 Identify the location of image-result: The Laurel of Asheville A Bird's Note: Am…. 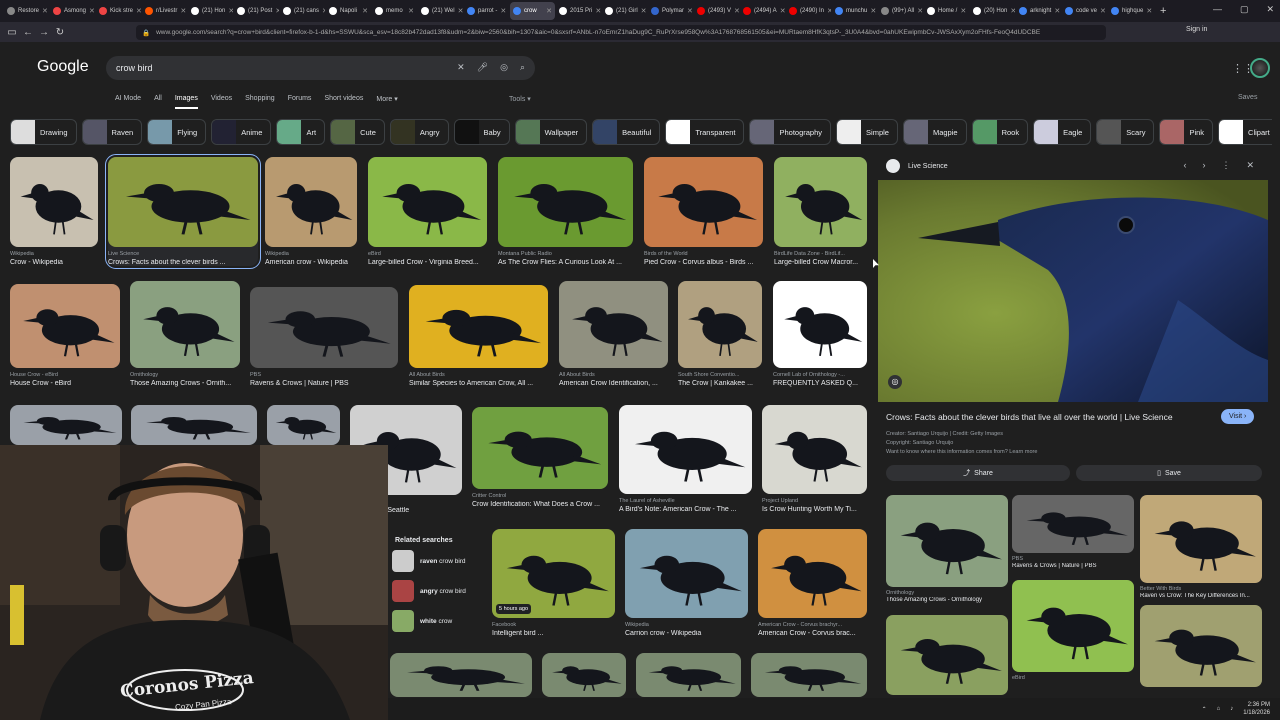
(685, 459).